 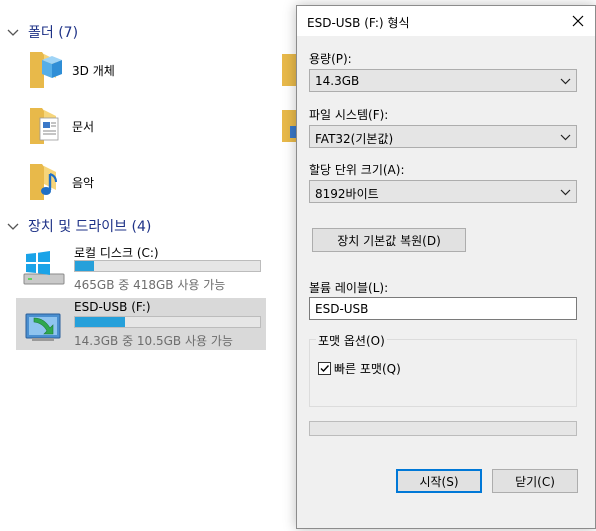 What do you see at coordinates (93, 70) in the screenshot?
I see `folder-label: 3D 개체` at bounding box center [93, 70].